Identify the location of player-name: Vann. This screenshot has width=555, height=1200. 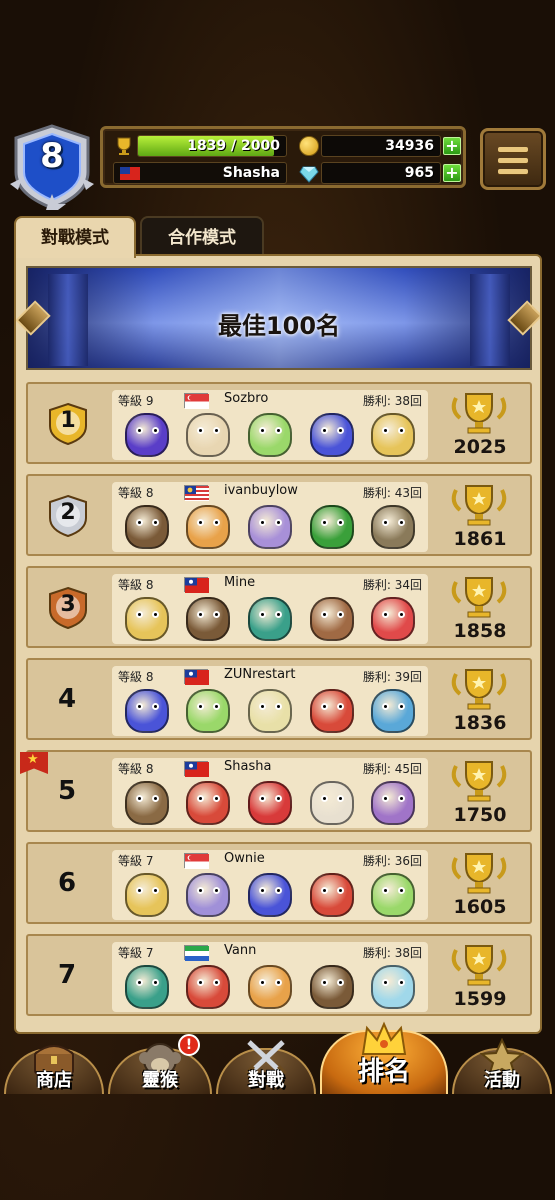
(240, 950).